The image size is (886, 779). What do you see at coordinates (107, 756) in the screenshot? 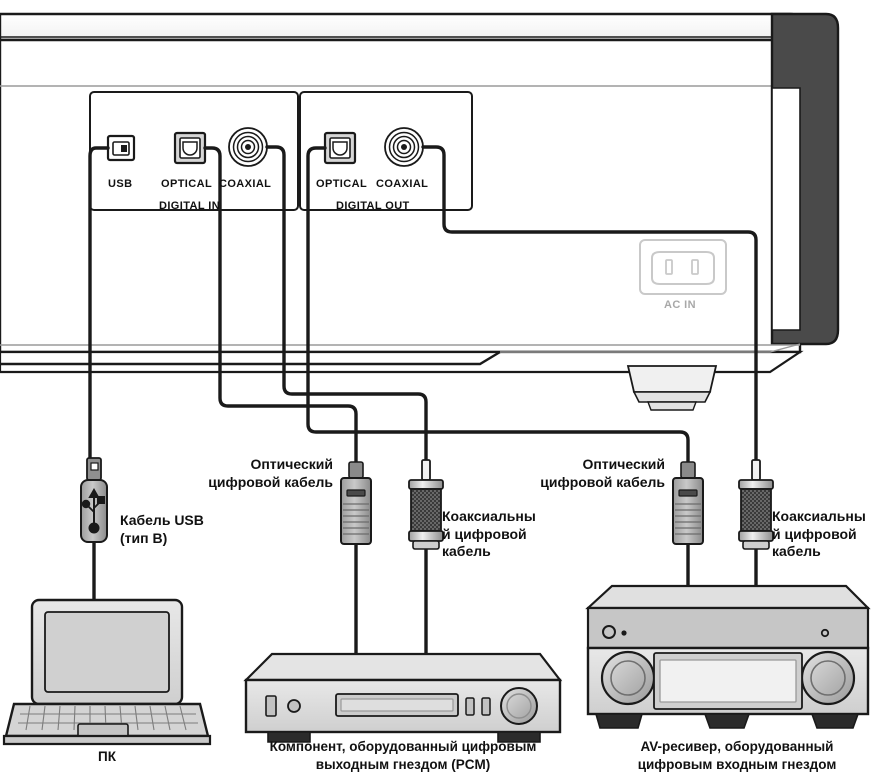
I see `device-caption-pc: ПК` at bounding box center [107, 756].